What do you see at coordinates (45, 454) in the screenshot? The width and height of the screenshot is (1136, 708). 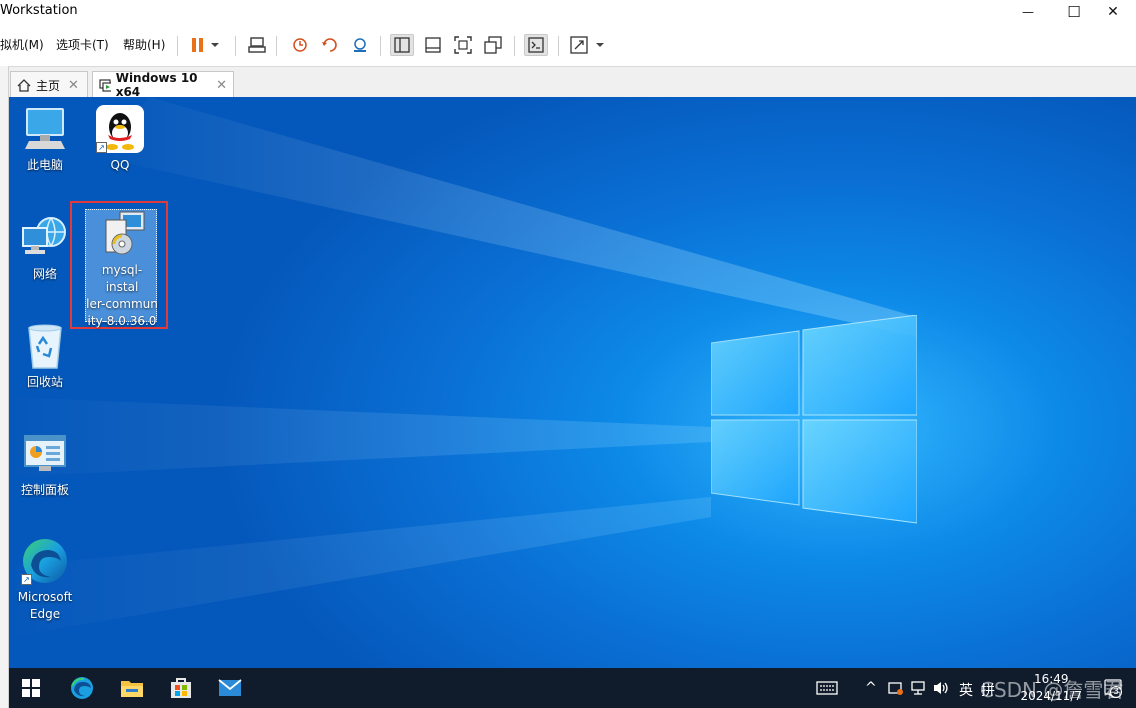 I see `control-panel-icon` at bounding box center [45, 454].